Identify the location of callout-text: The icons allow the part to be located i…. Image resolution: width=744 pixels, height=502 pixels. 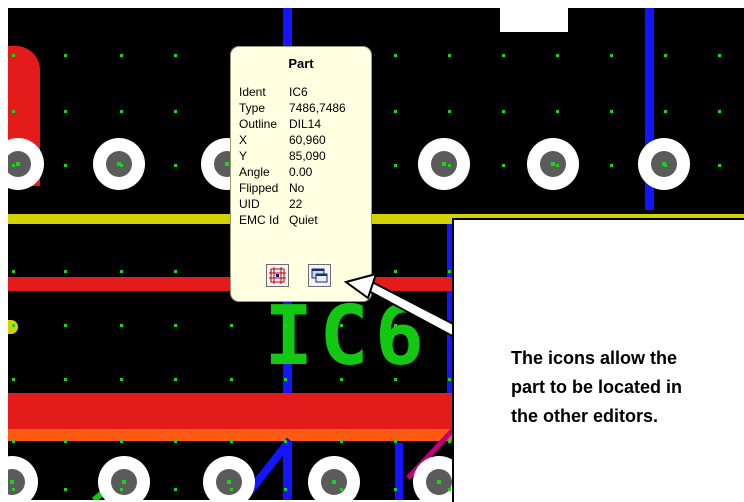
(596, 387).